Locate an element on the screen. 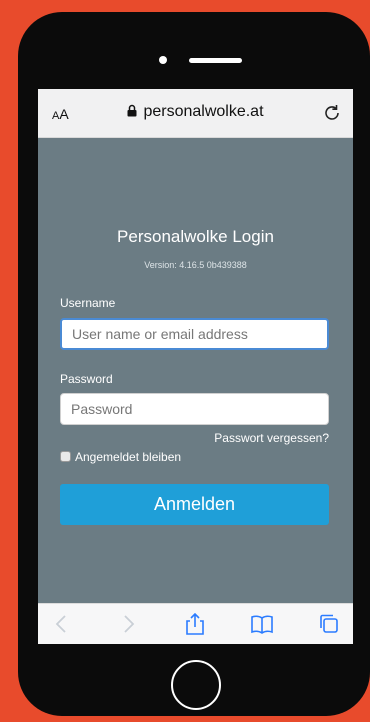 Image resolution: width=370 pixels, height=722 pixels. login-button: Anmelden is located at coordinates (194, 504).